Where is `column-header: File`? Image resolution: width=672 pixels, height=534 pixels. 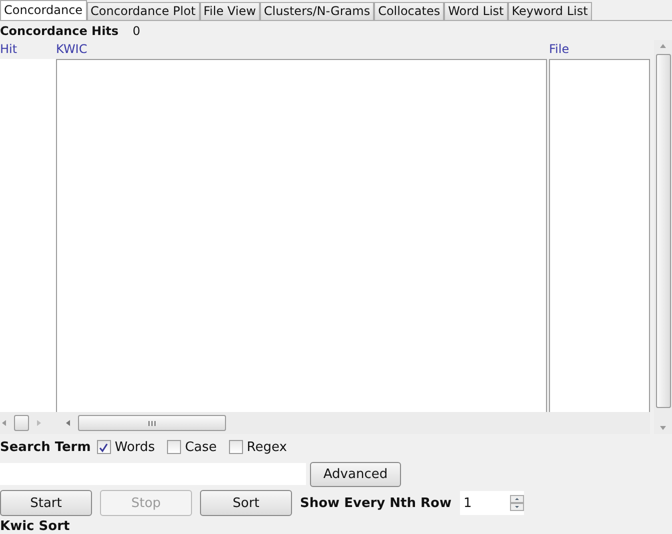
column-header: File is located at coordinates (599, 49).